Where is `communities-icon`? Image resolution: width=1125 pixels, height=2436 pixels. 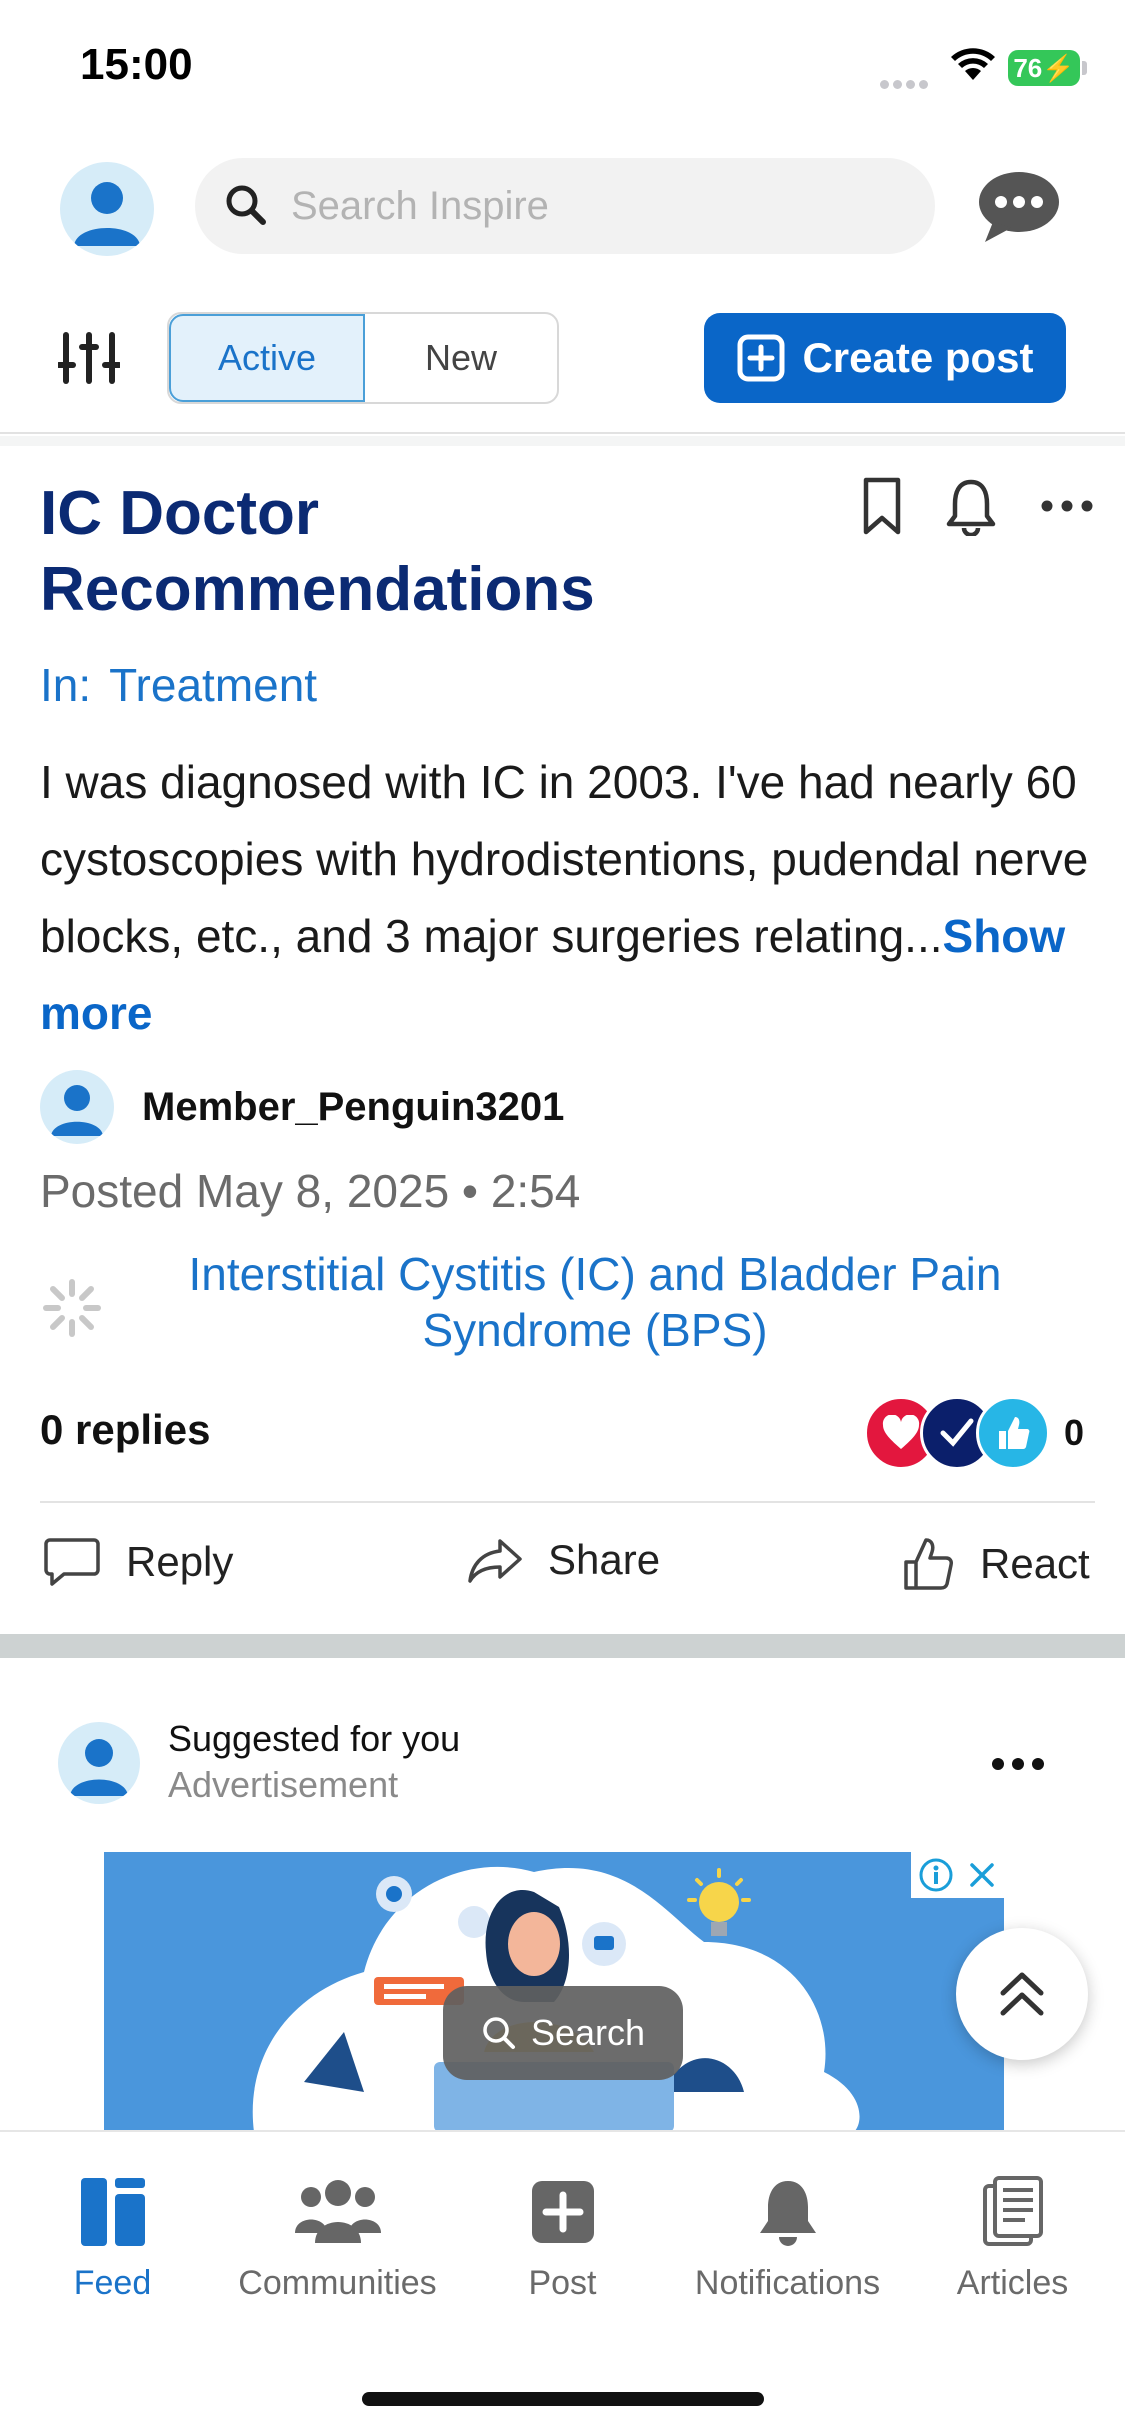
communities-icon is located at coordinates (337, 2211).